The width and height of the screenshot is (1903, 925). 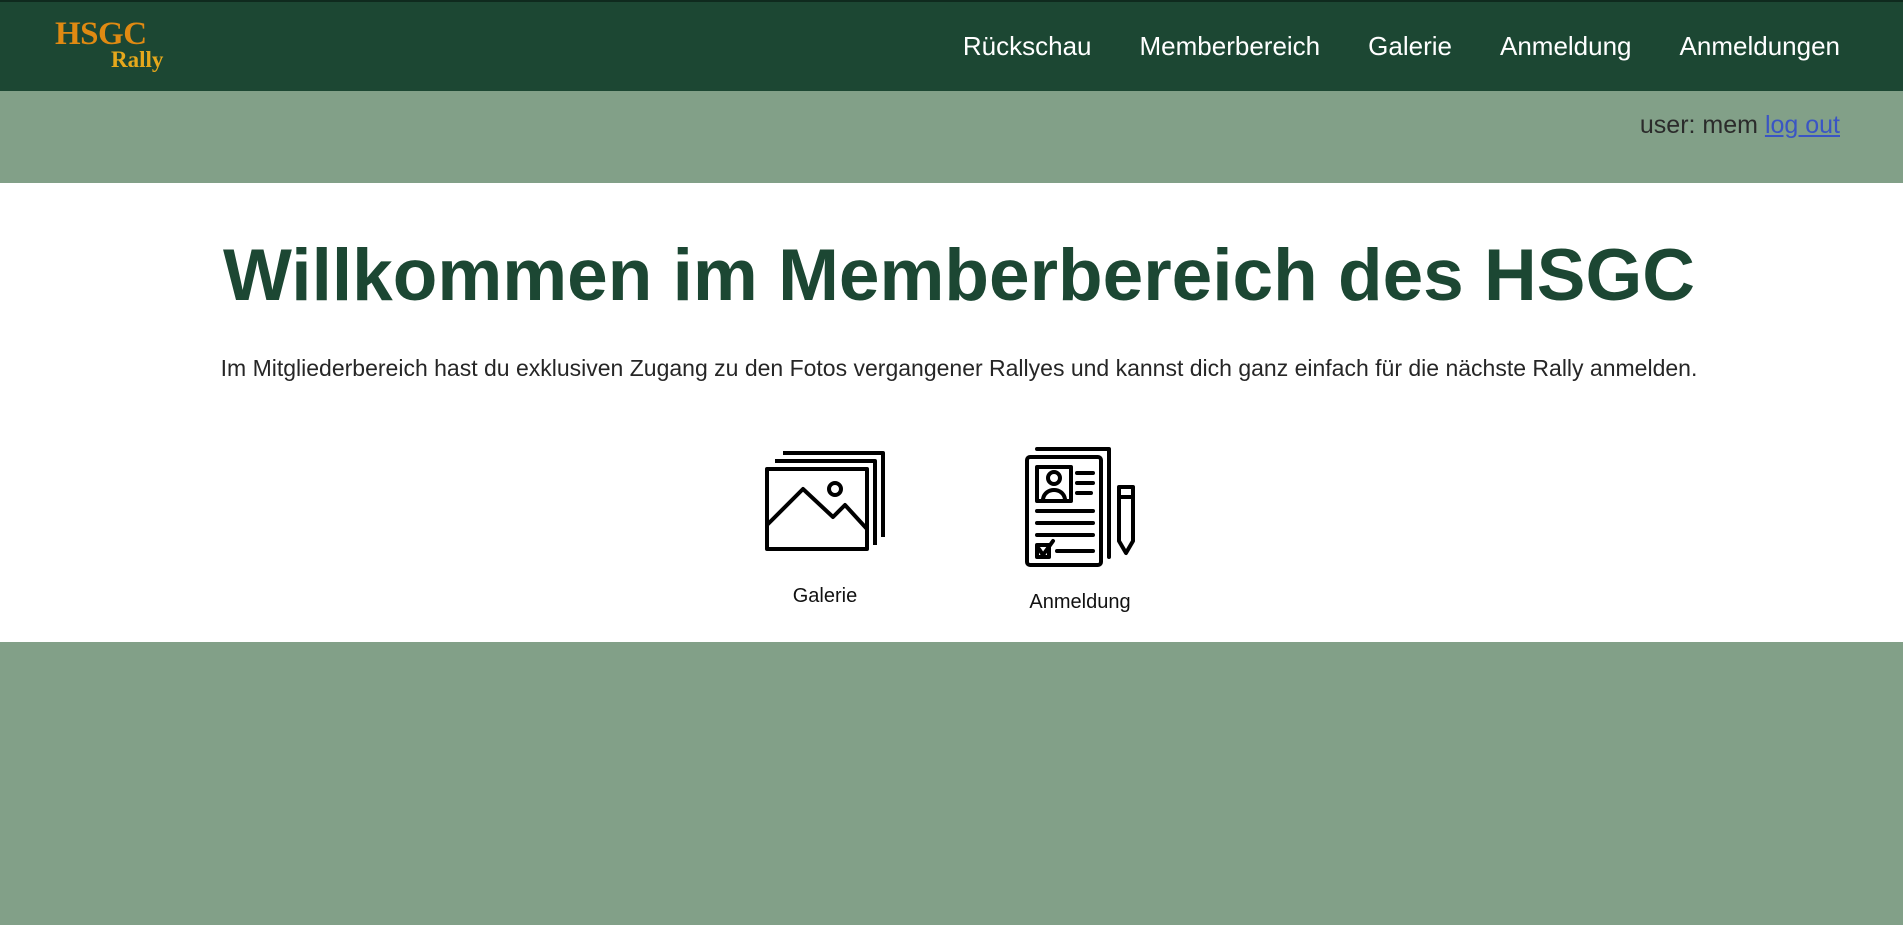 I want to click on nav-item-anmeldungen: Anmeldungen, so click(x=1760, y=46).